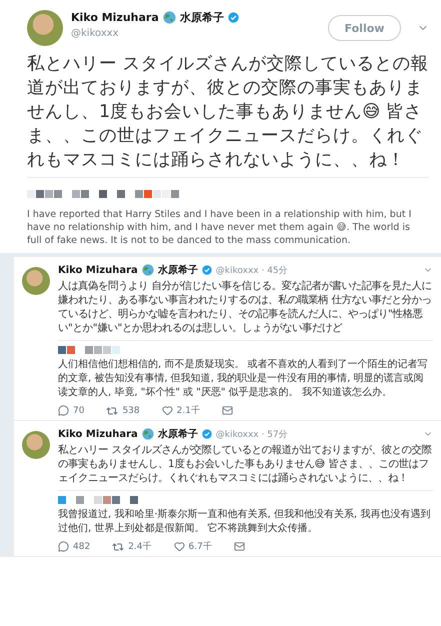 The image size is (441, 626). Describe the element at coordinates (78, 411) in the screenshot. I see `reply-count: 70` at that location.